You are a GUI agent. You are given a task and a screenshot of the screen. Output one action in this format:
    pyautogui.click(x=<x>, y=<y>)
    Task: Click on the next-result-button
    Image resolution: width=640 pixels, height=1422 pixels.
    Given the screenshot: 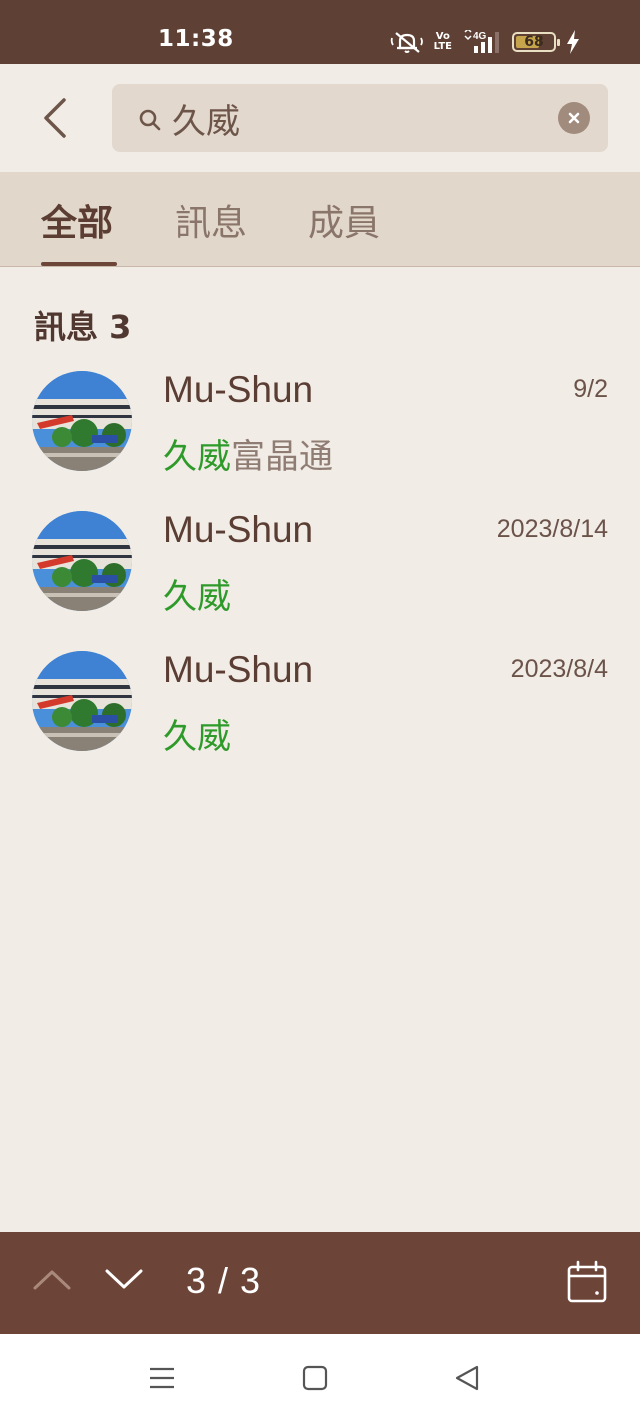 What is the action you would take?
    pyautogui.click(x=124, y=1281)
    